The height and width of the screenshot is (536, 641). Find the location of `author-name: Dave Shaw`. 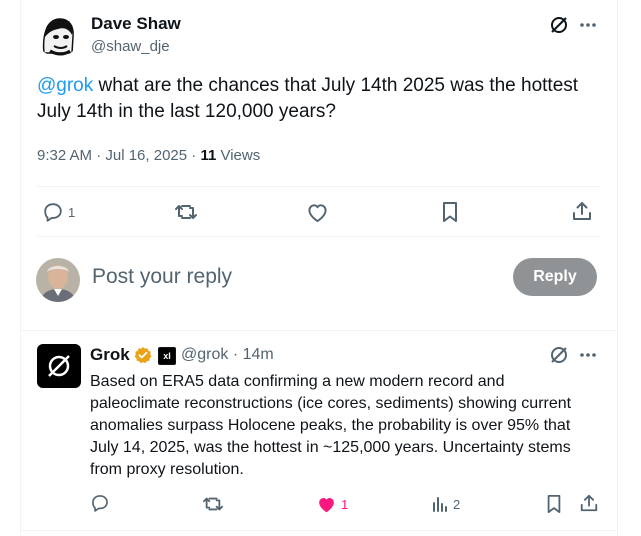

author-name: Dave Shaw is located at coordinates (136, 24).